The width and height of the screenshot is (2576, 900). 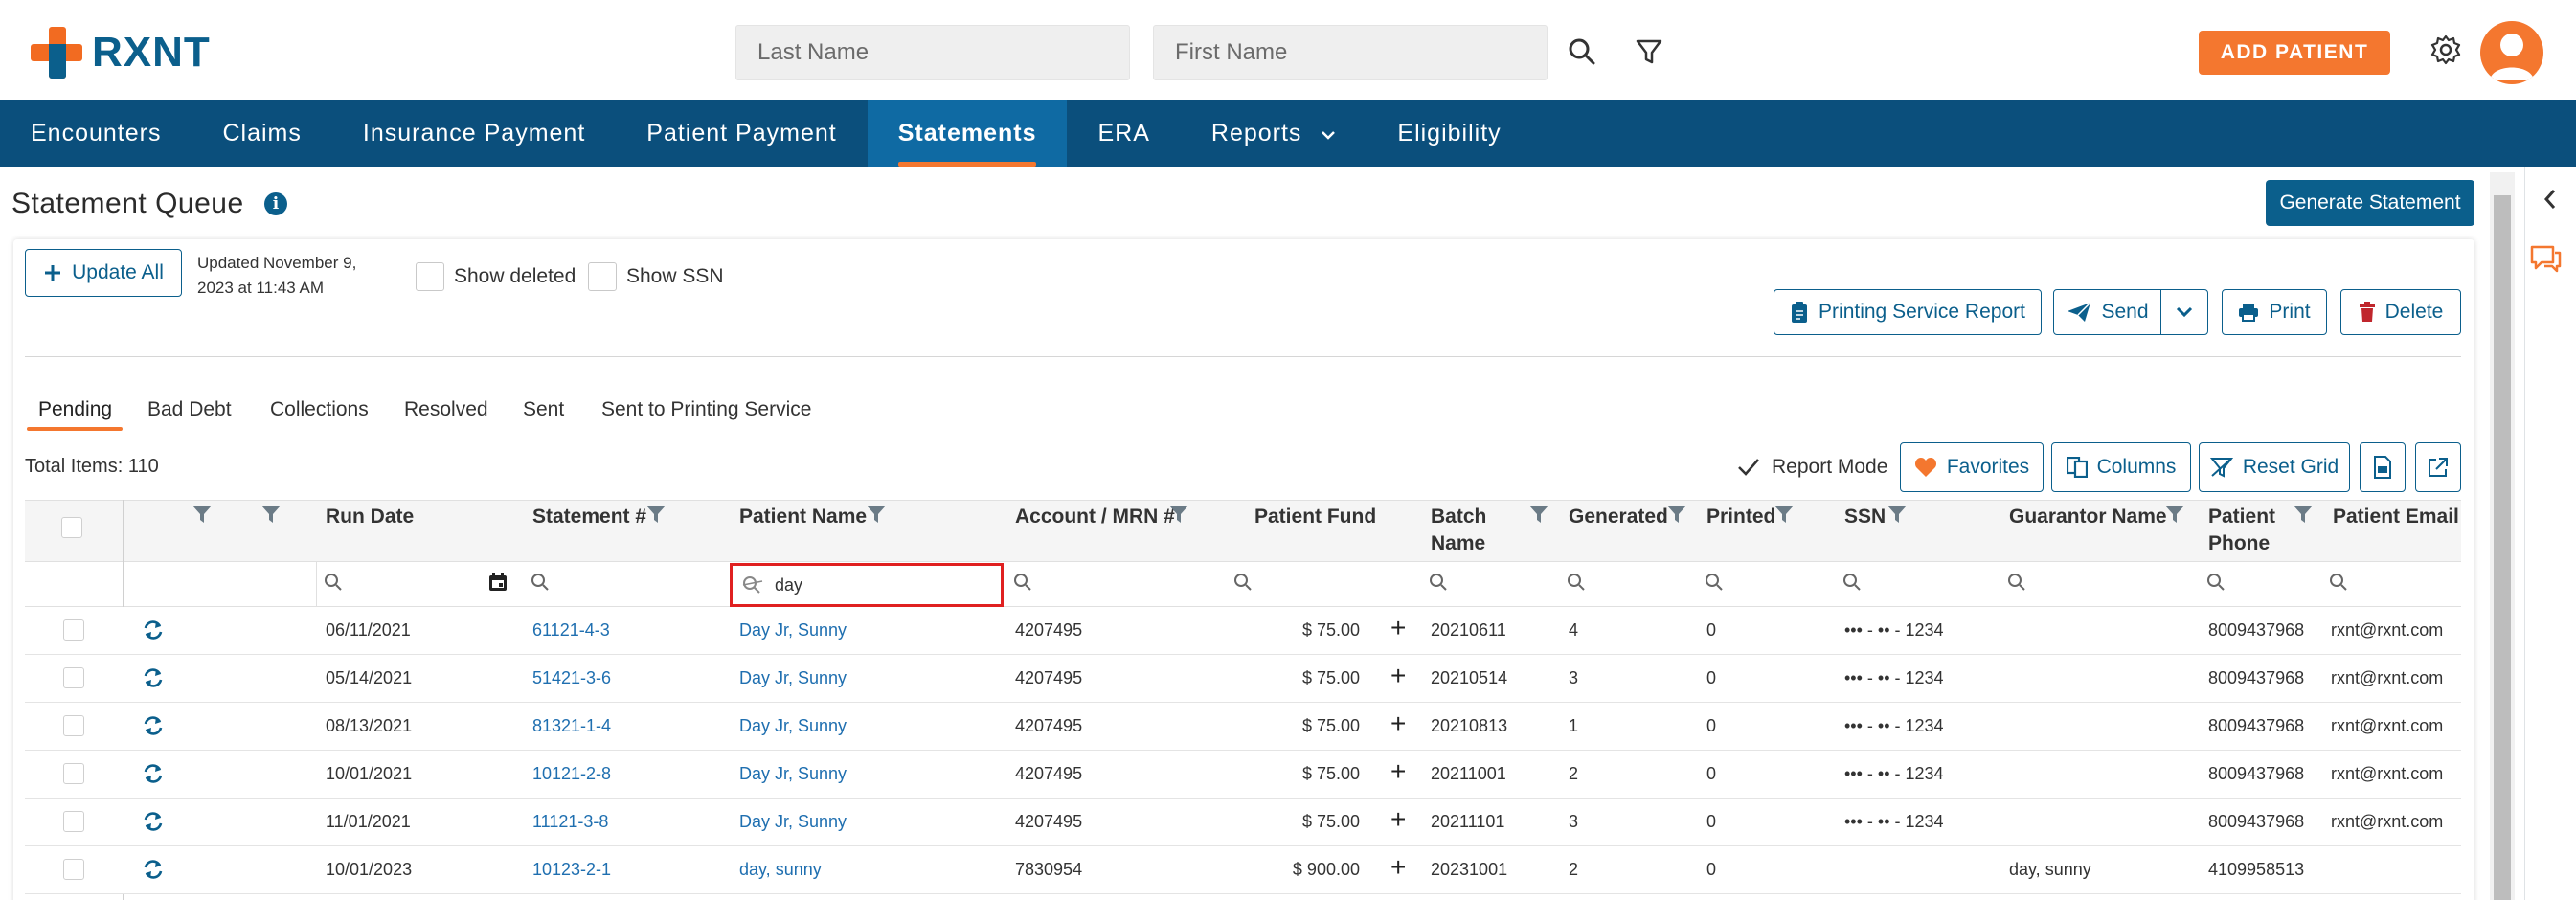 What do you see at coordinates (2088, 517) in the screenshot?
I see `col-guarantor-name: Guarantor Name` at bounding box center [2088, 517].